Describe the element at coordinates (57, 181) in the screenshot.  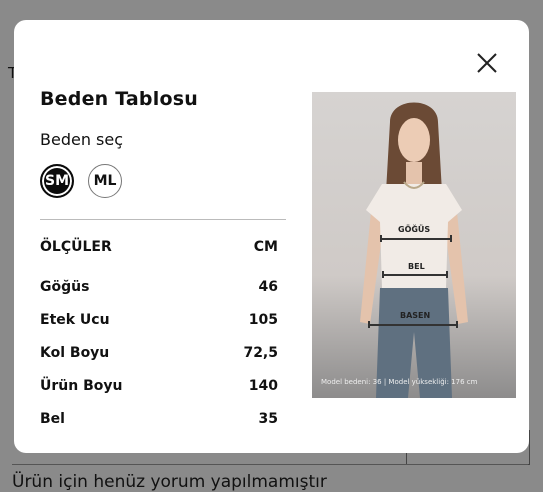
I see `size-option-sm: SM` at that location.